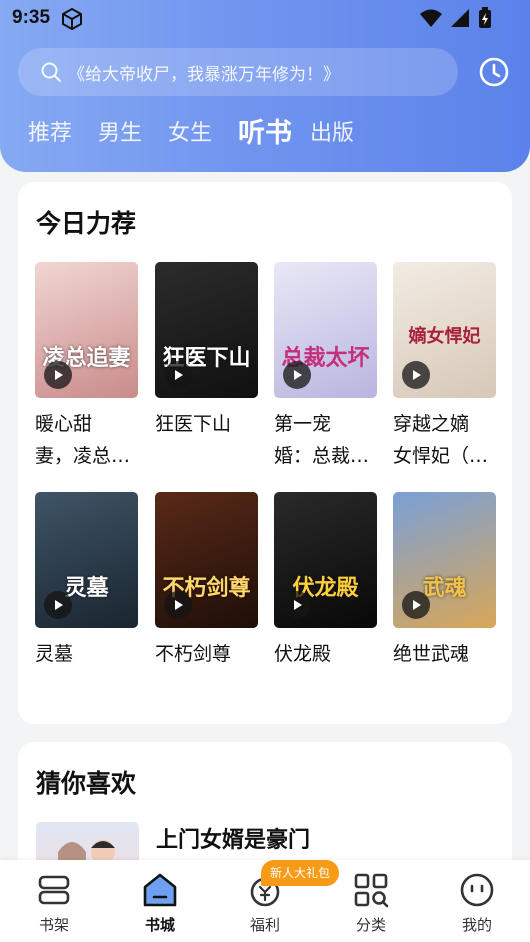 This screenshot has height=942, width=530. I want to click on book-card: 灵墓 灵墓, so click(86, 581).